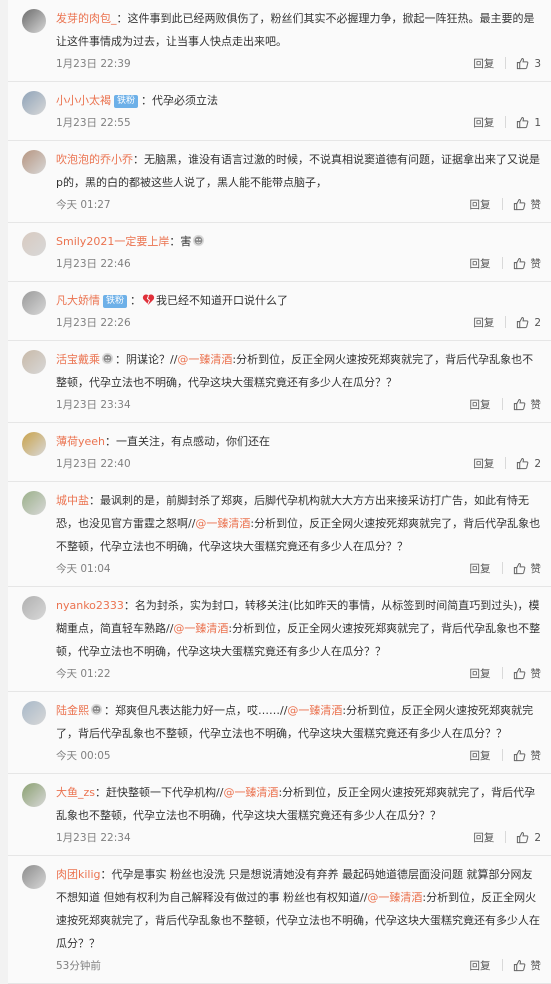  I want to click on user-nickname: 大鱼_zs, so click(75, 792).